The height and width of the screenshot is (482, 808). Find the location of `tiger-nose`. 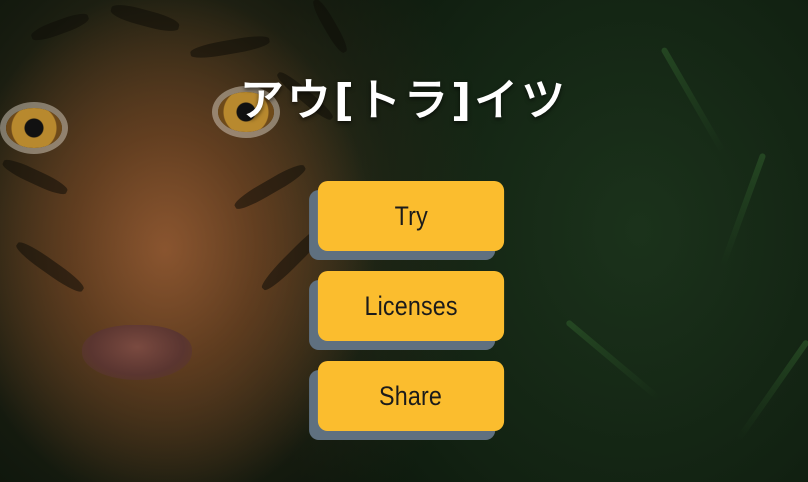

tiger-nose is located at coordinates (137, 352).